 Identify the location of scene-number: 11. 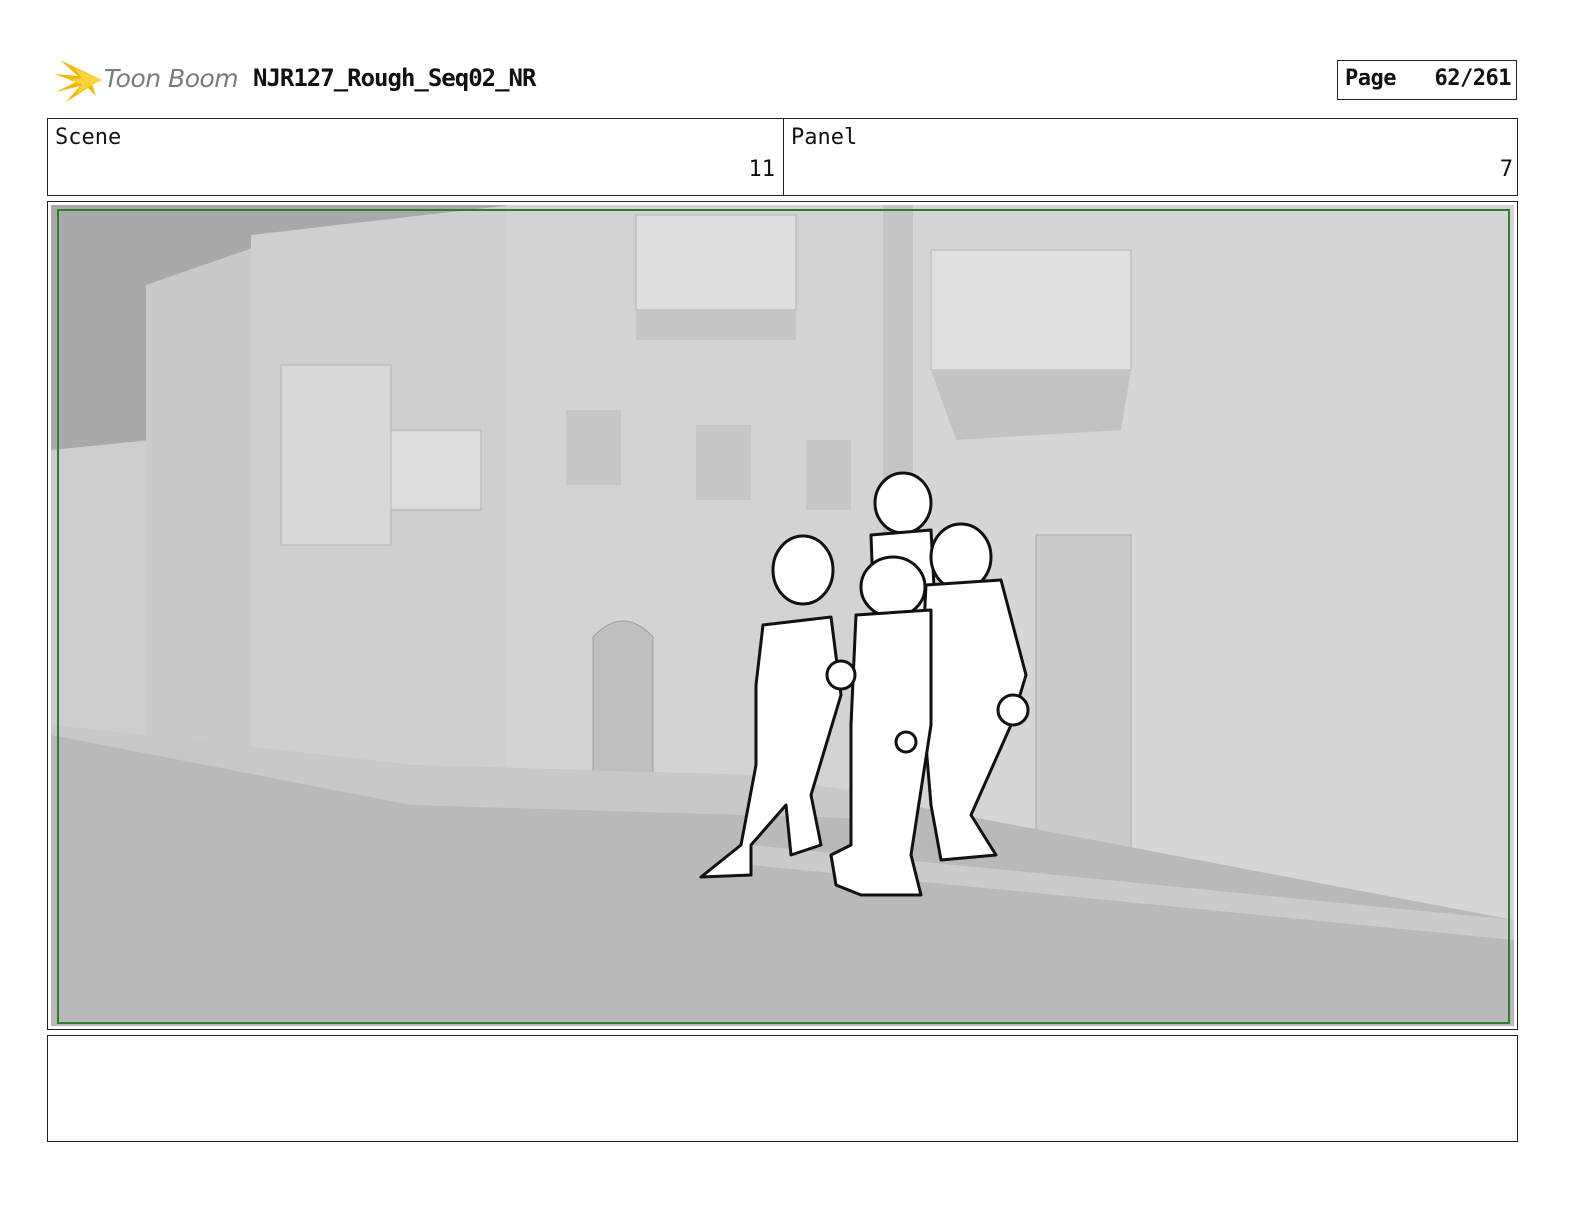
(762, 169).